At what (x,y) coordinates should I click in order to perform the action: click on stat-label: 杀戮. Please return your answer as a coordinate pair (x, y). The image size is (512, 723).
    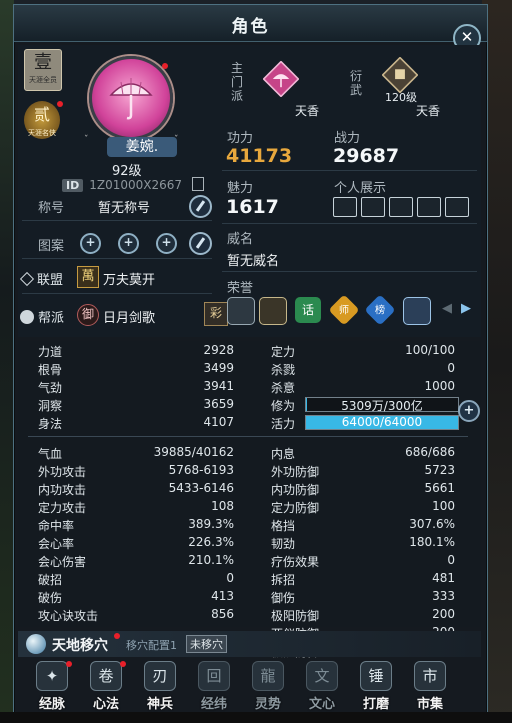
    Looking at the image, I should click on (283, 370).